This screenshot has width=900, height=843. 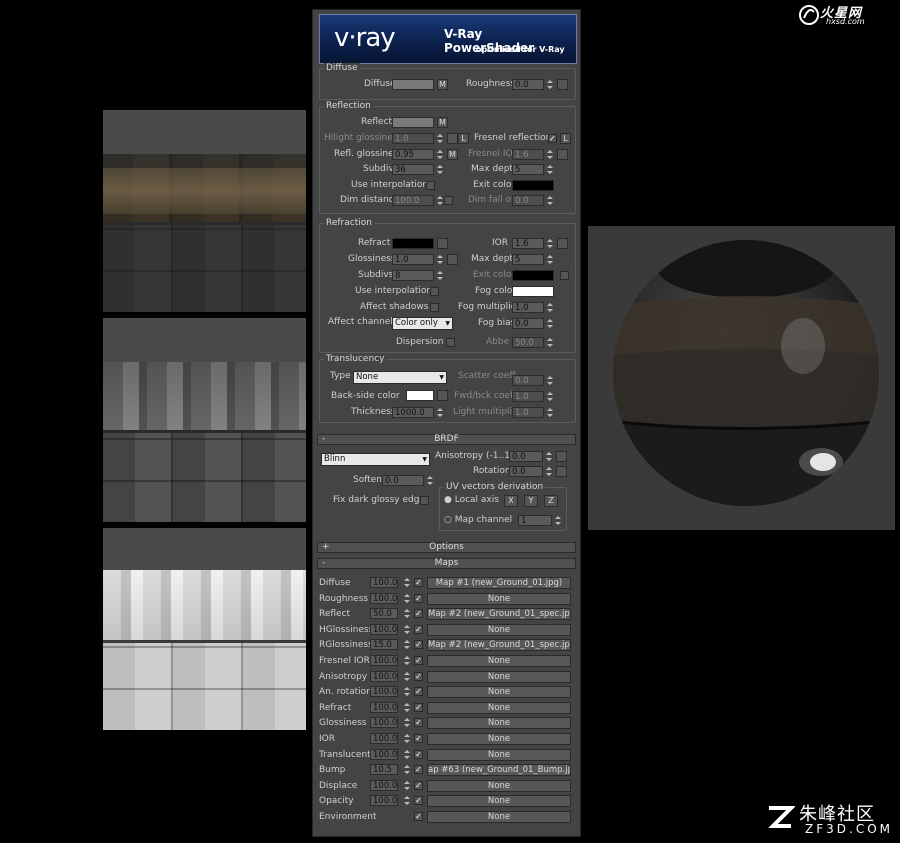 I want to click on hilight-glossiness-input: 1.0, so click(x=413, y=138).